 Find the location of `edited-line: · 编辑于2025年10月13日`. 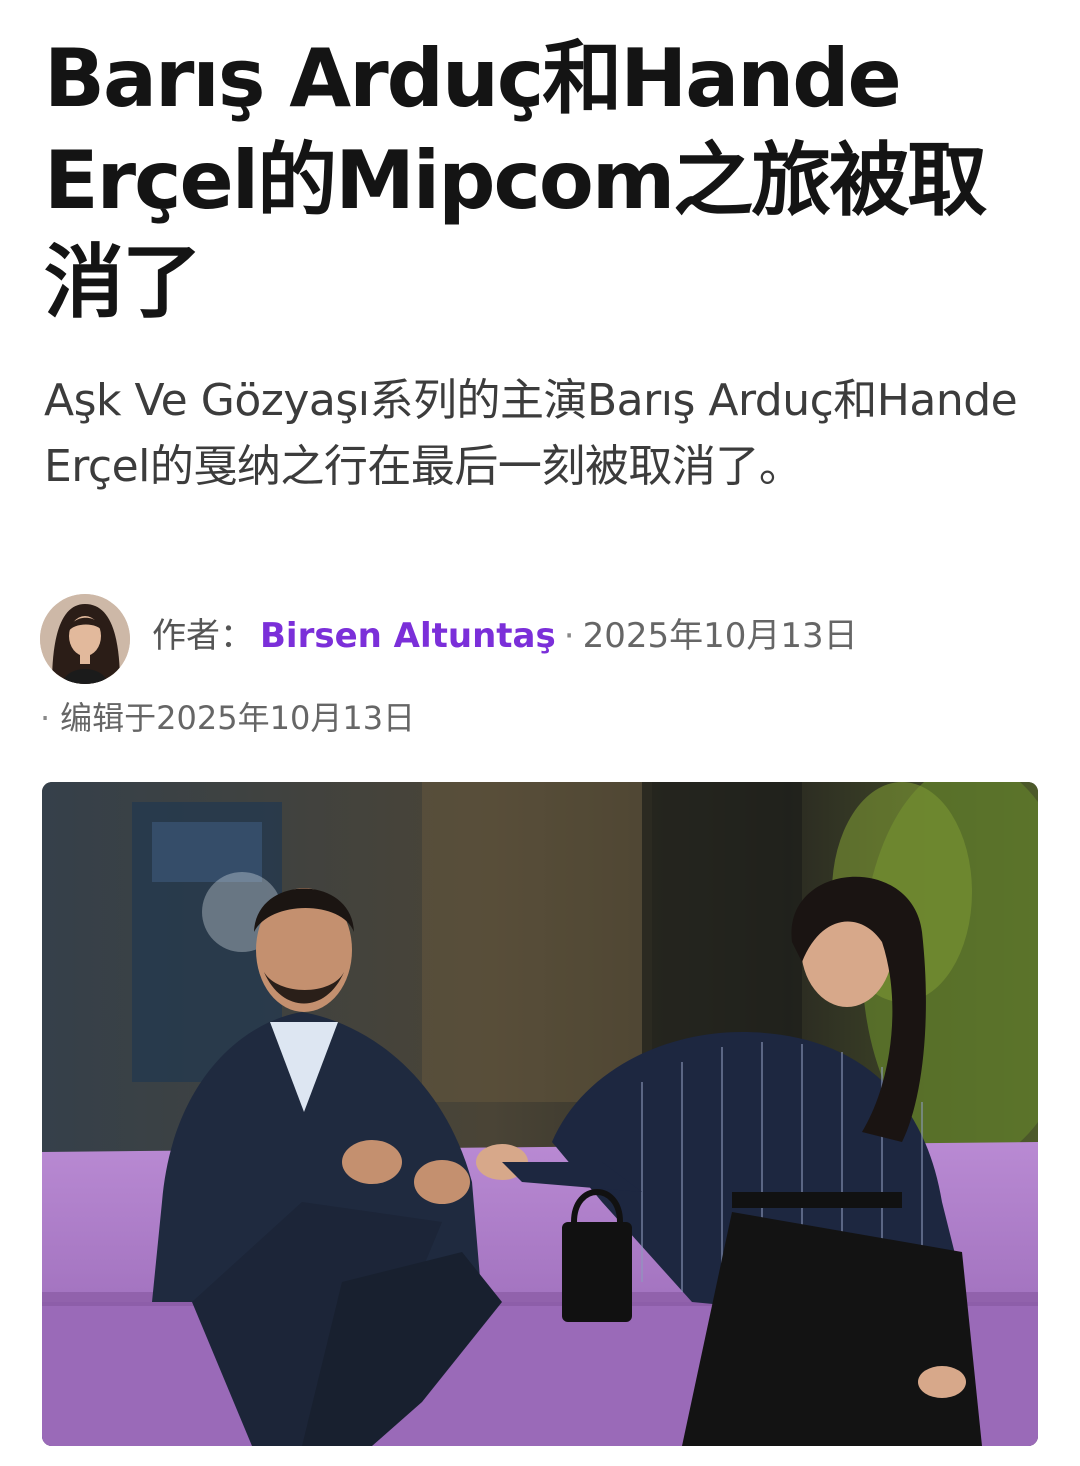

edited-line: · 编辑于2025年10月13日 is located at coordinates (227, 718).